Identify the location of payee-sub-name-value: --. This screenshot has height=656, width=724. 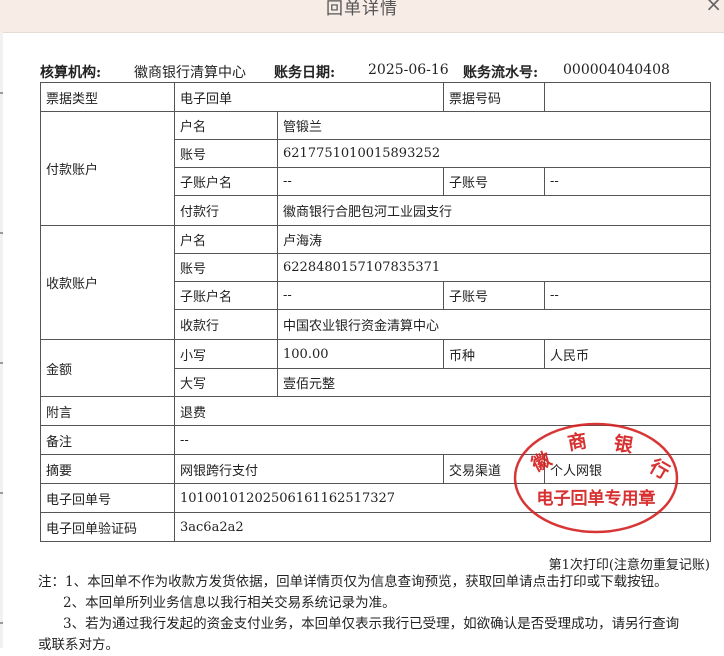
(360, 295).